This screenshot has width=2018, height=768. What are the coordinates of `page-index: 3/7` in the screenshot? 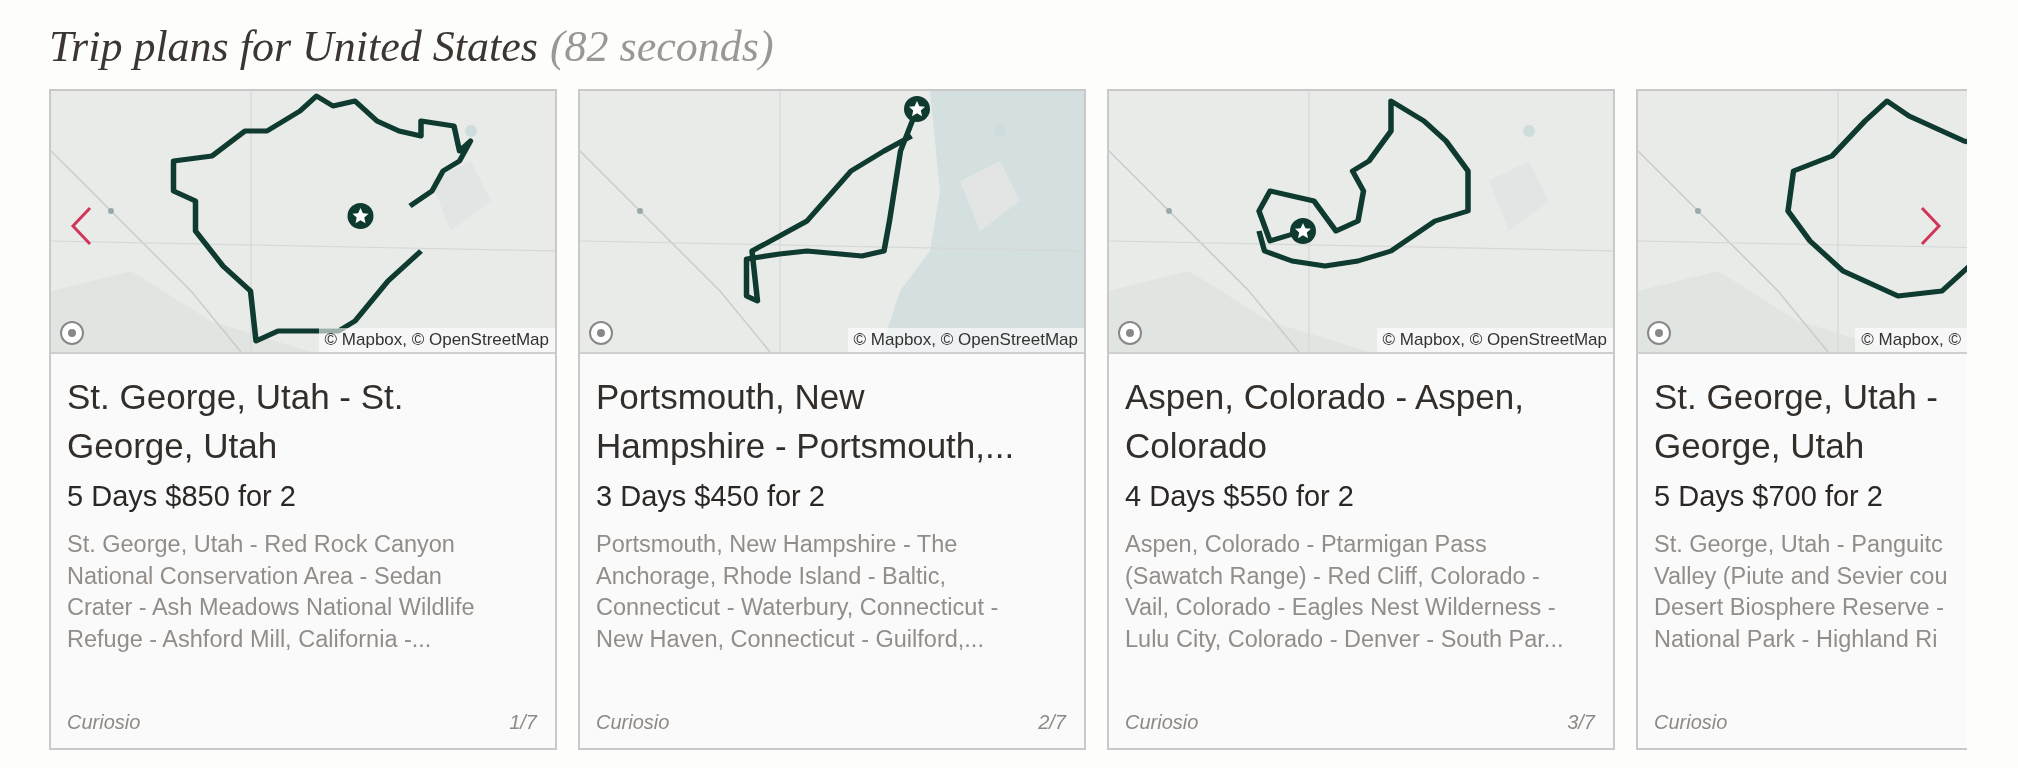 It's located at (1581, 722).